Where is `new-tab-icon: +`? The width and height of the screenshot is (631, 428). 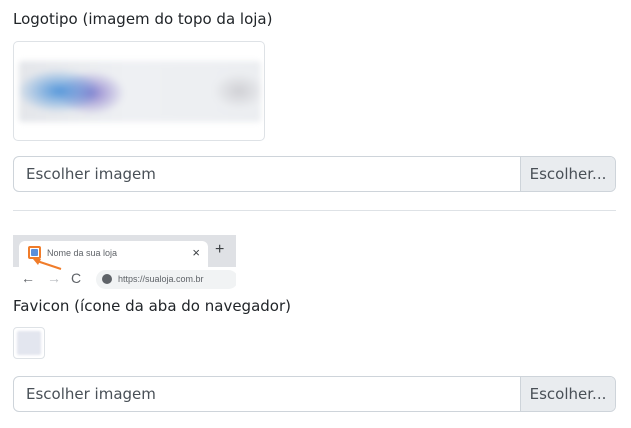 new-tab-icon: + is located at coordinates (220, 249).